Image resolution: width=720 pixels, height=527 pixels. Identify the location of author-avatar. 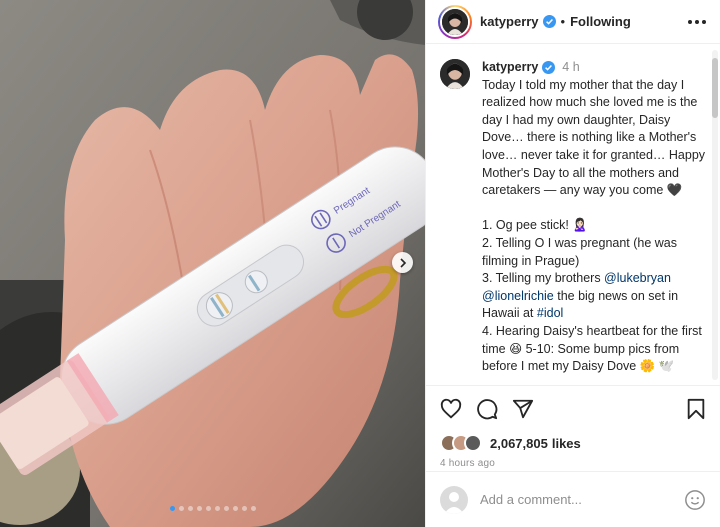
(455, 21).